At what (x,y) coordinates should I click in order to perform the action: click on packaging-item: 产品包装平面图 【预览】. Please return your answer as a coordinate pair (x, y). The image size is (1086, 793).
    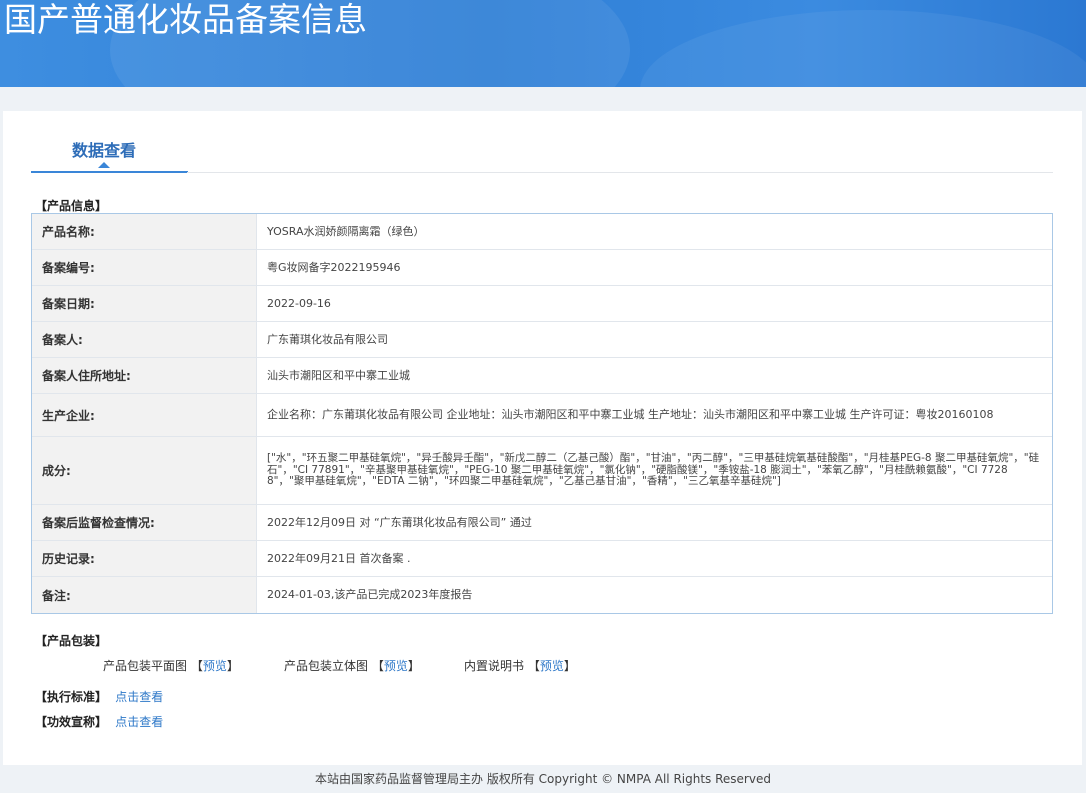
    Looking at the image, I should click on (171, 666).